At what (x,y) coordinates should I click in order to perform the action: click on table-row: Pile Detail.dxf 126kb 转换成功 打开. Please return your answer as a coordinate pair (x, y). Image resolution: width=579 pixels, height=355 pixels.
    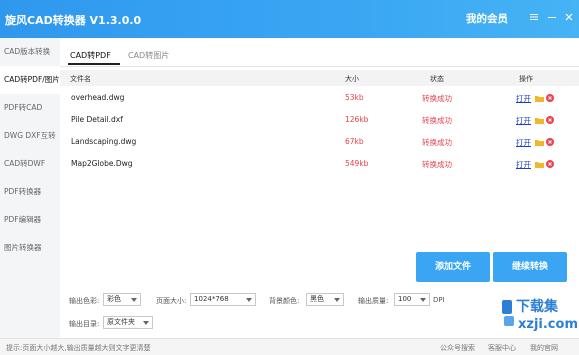
    Looking at the image, I should click on (319, 120).